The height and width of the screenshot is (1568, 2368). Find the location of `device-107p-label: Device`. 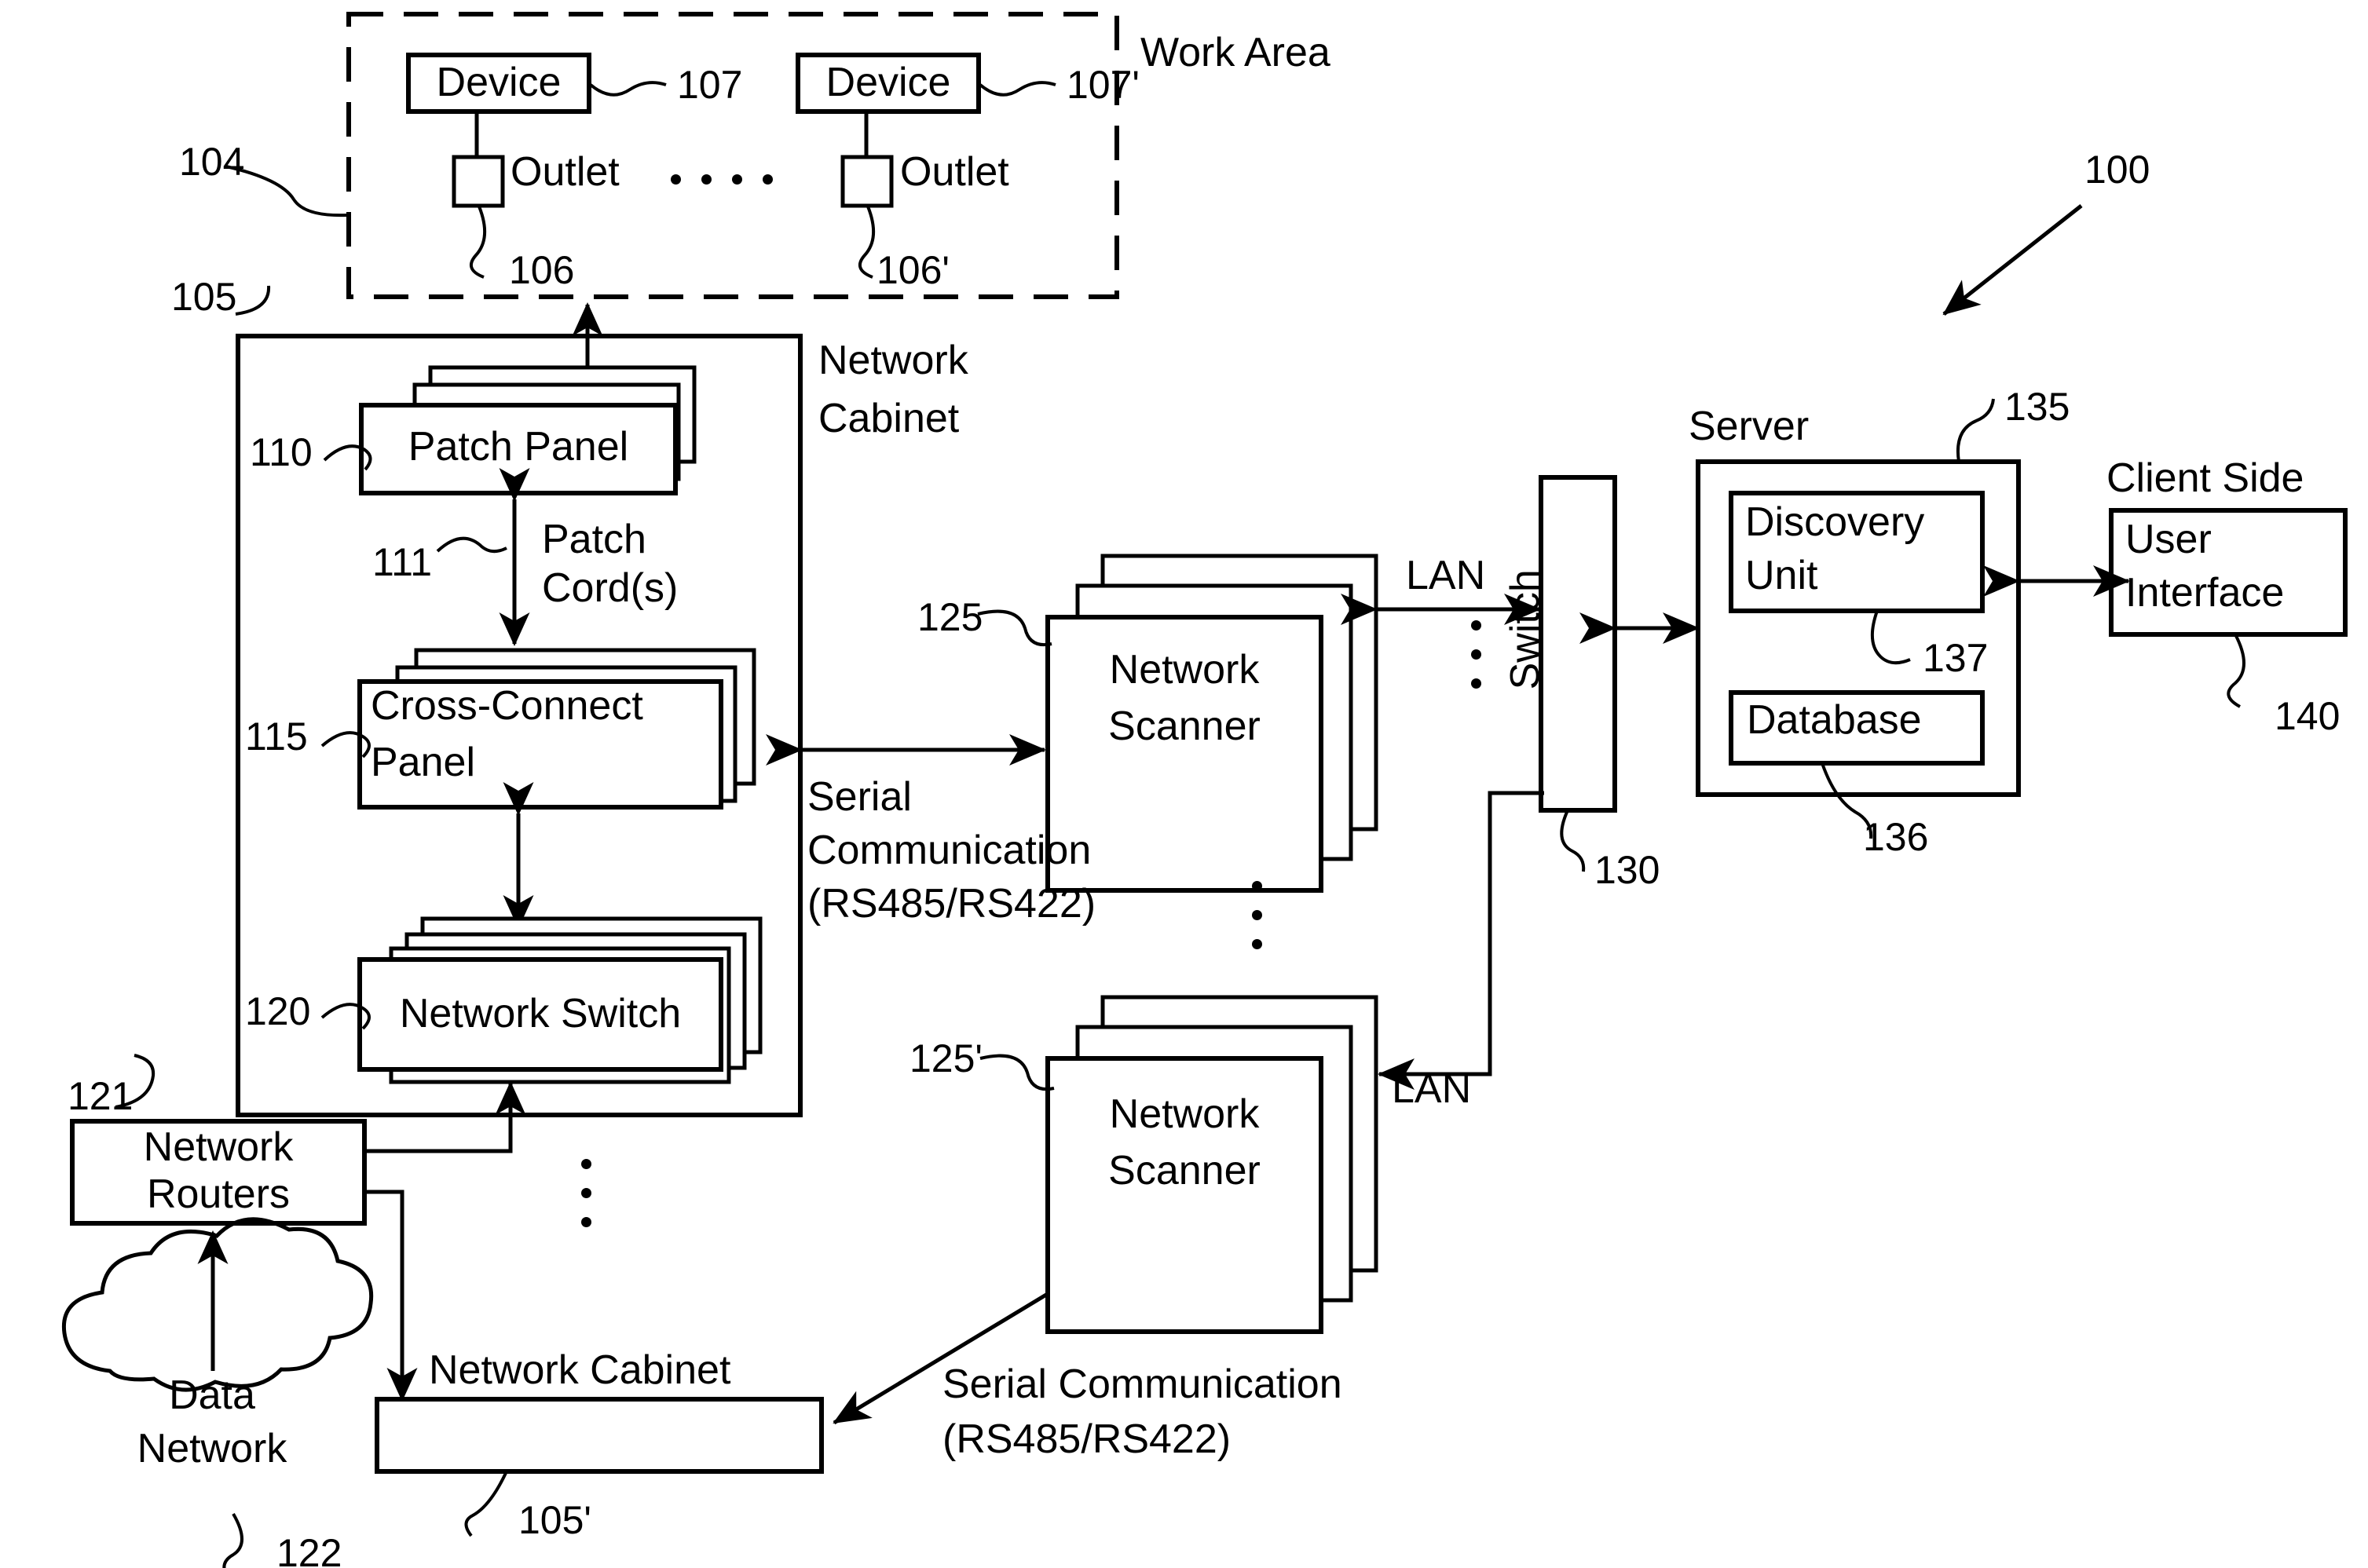

device-107p-label: Device is located at coordinates (888, 82).